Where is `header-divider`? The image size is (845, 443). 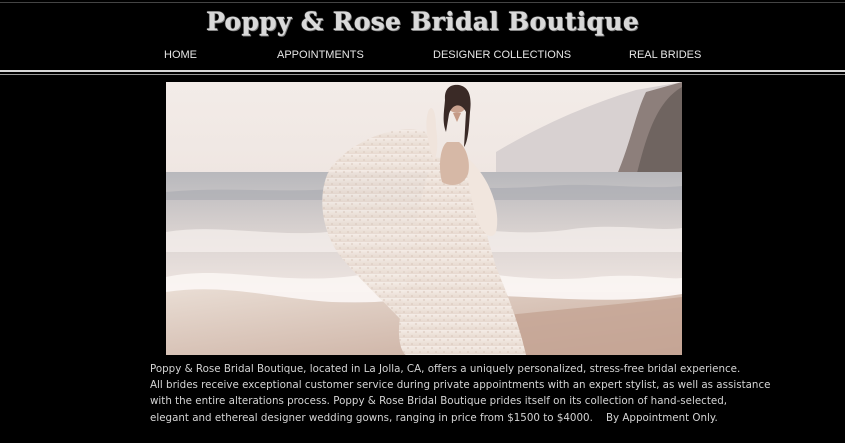
header-divider is located at coordinates (422, 71).